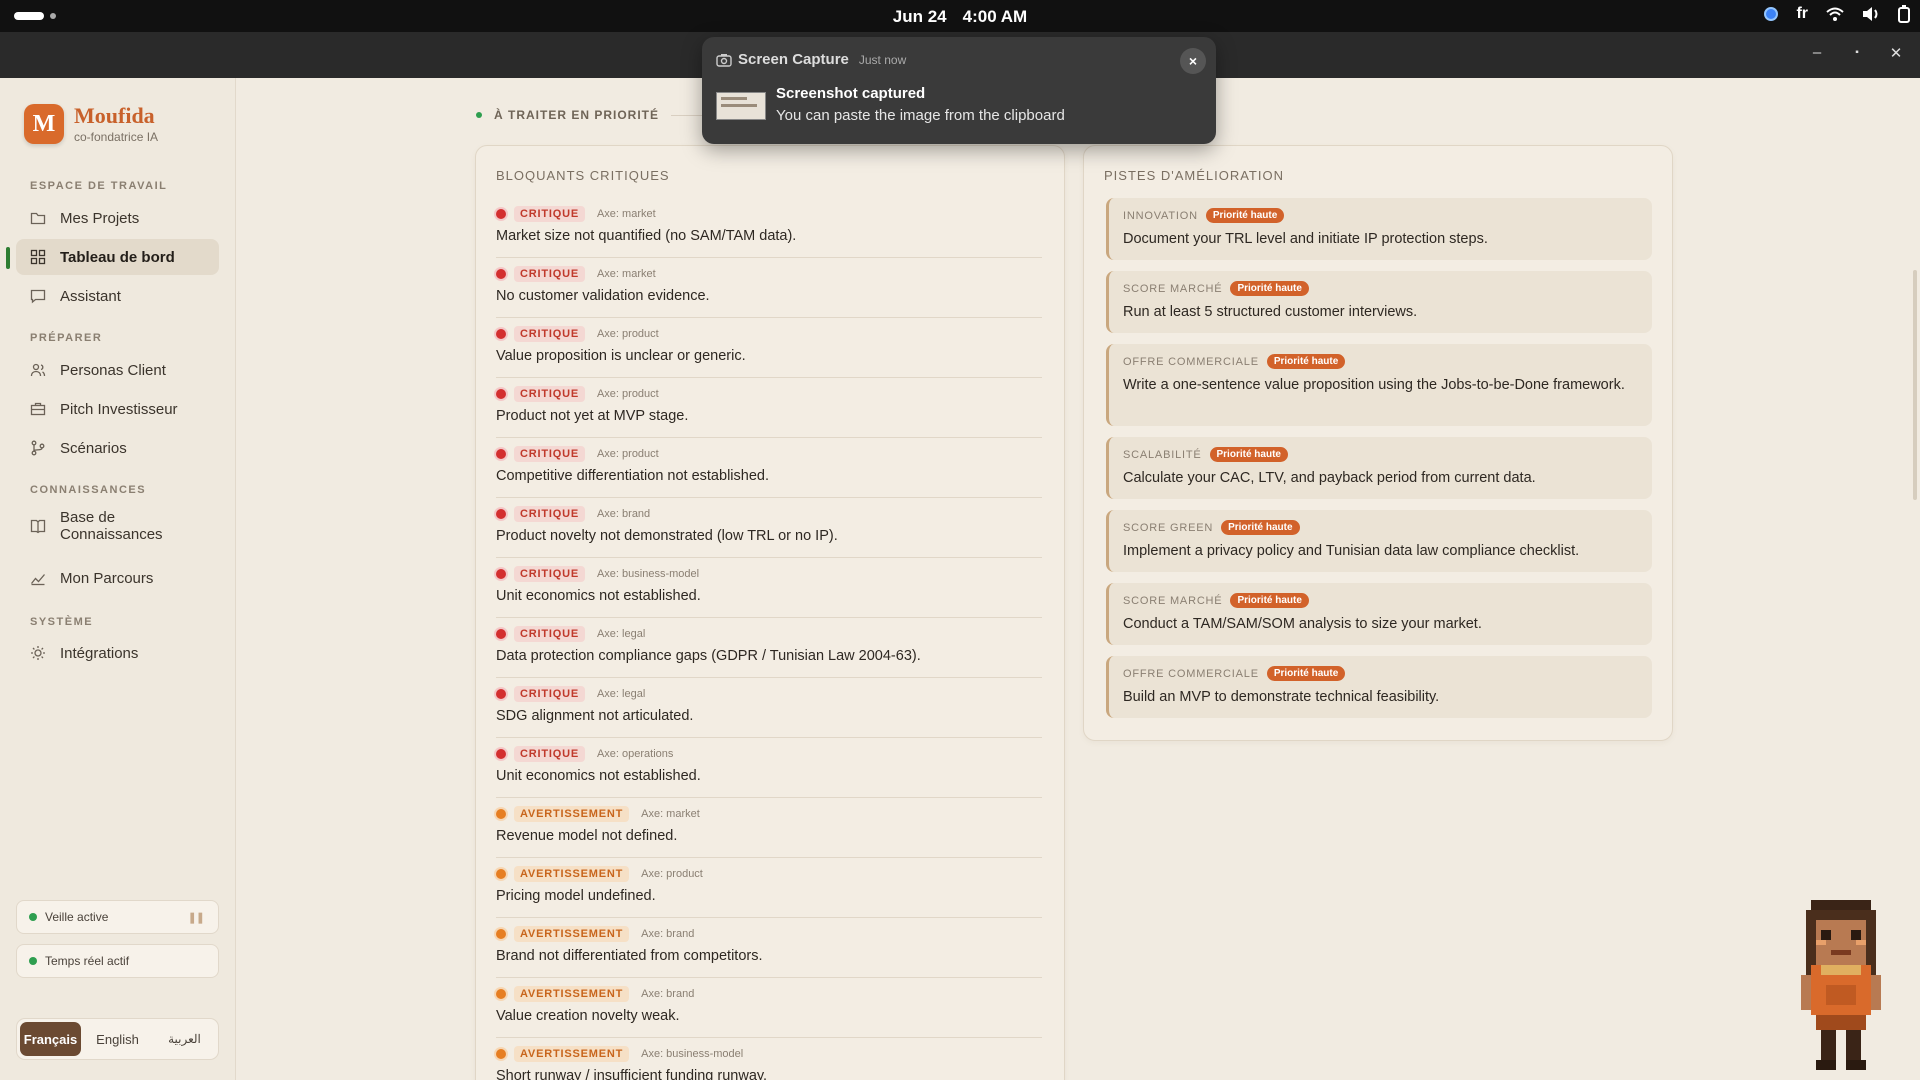 The height and width of the screenshot is (1080, 1920). What do you see at coordinates (1380, 600) in the screenshot?
I see `improvement-header: SCORE MARCHÉ Priorité haute` at bounding box center [1380, 600].